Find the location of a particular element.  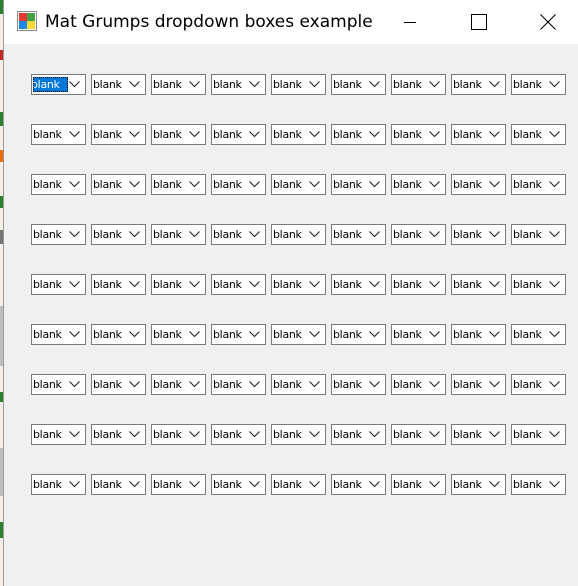

dropdown-box-r6-c6: blank is located at coordinates (358, 334).